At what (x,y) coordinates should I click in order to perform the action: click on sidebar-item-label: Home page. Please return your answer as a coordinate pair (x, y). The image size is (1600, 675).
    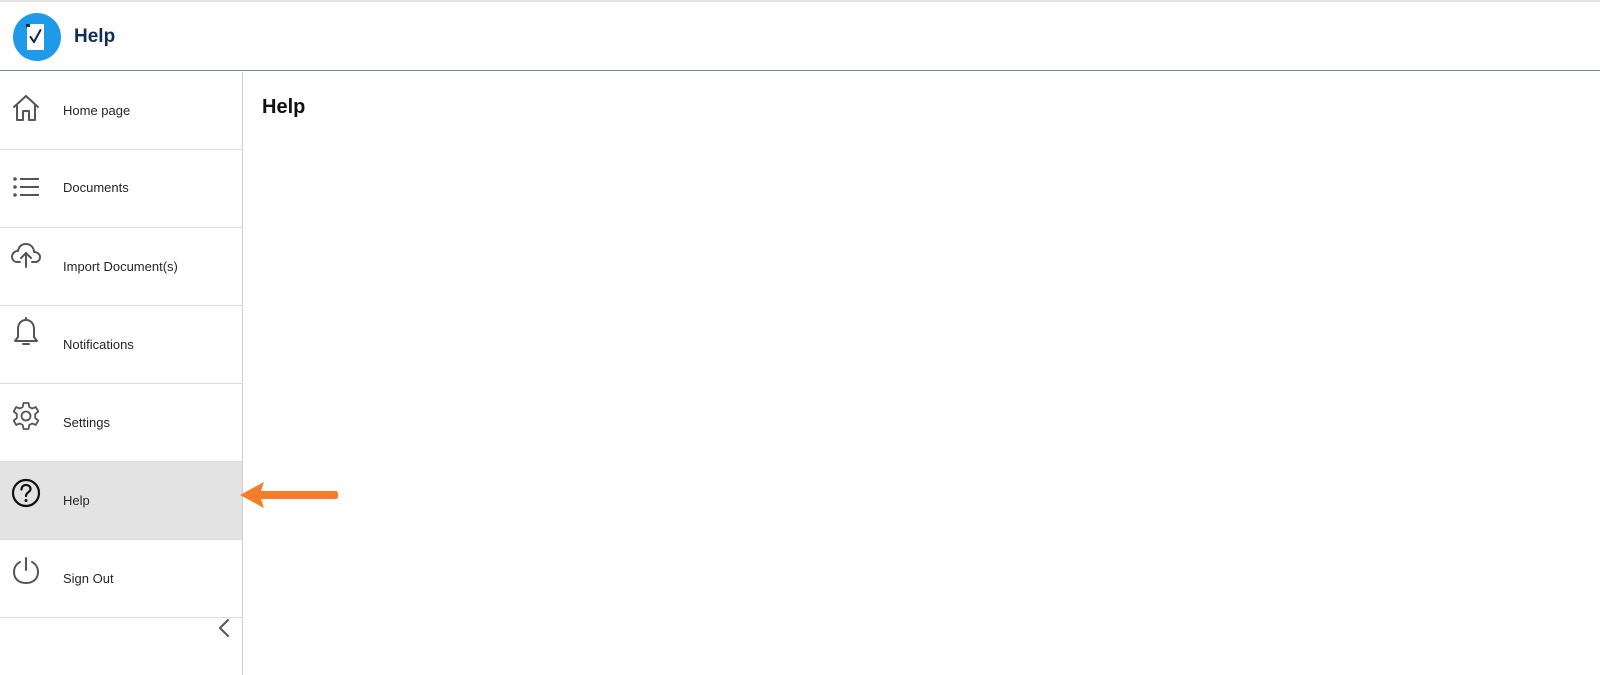
    Looking at the image, I should click on (97, 110).